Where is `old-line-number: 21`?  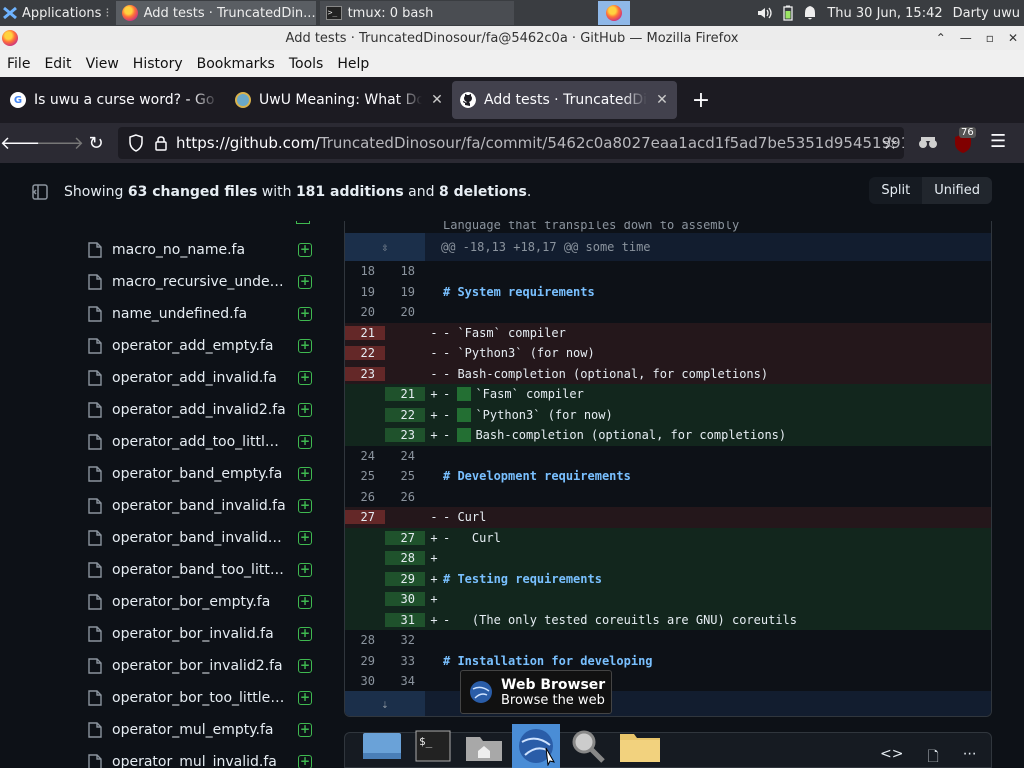 old-line-number: 21 is located at coordinates (365, 332).